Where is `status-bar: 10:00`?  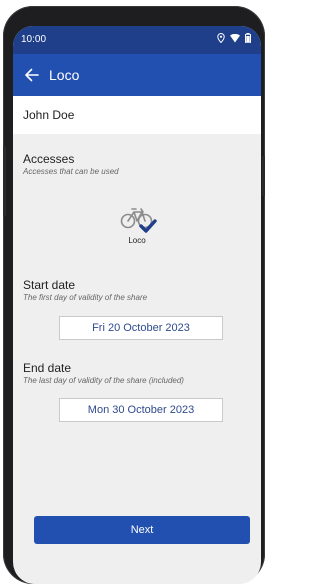 status-bar: 10:00 is located at coordinates (137, 40).